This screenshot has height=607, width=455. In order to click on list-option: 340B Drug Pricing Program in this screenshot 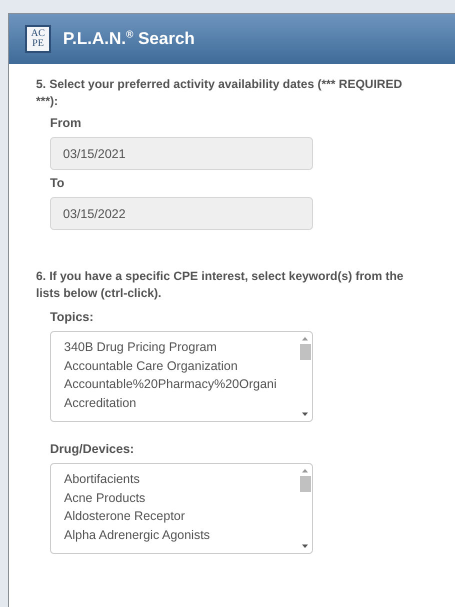, I will do `click(181, 347)`.